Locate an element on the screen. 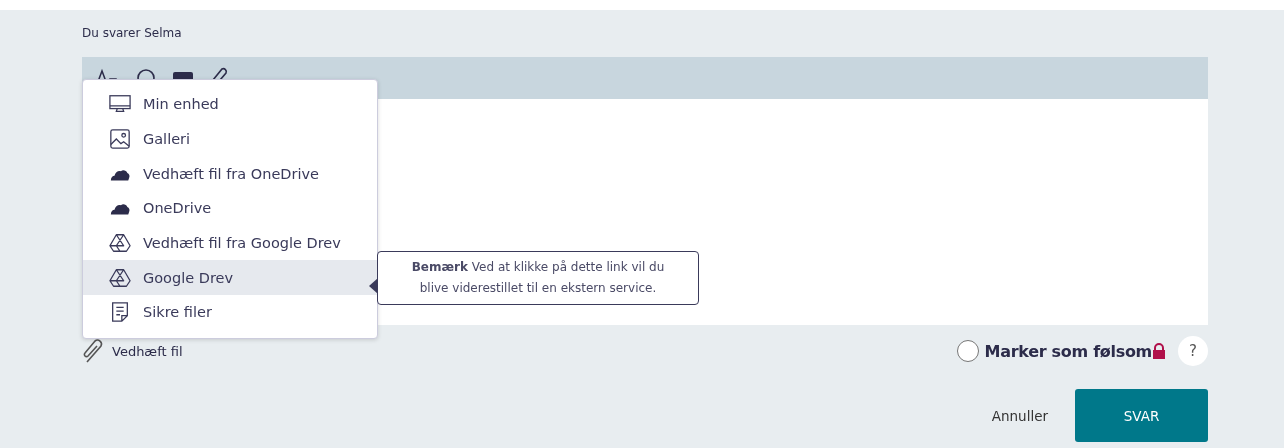  menu-item-label: Sikre filer is located at coordinates (177, 312).